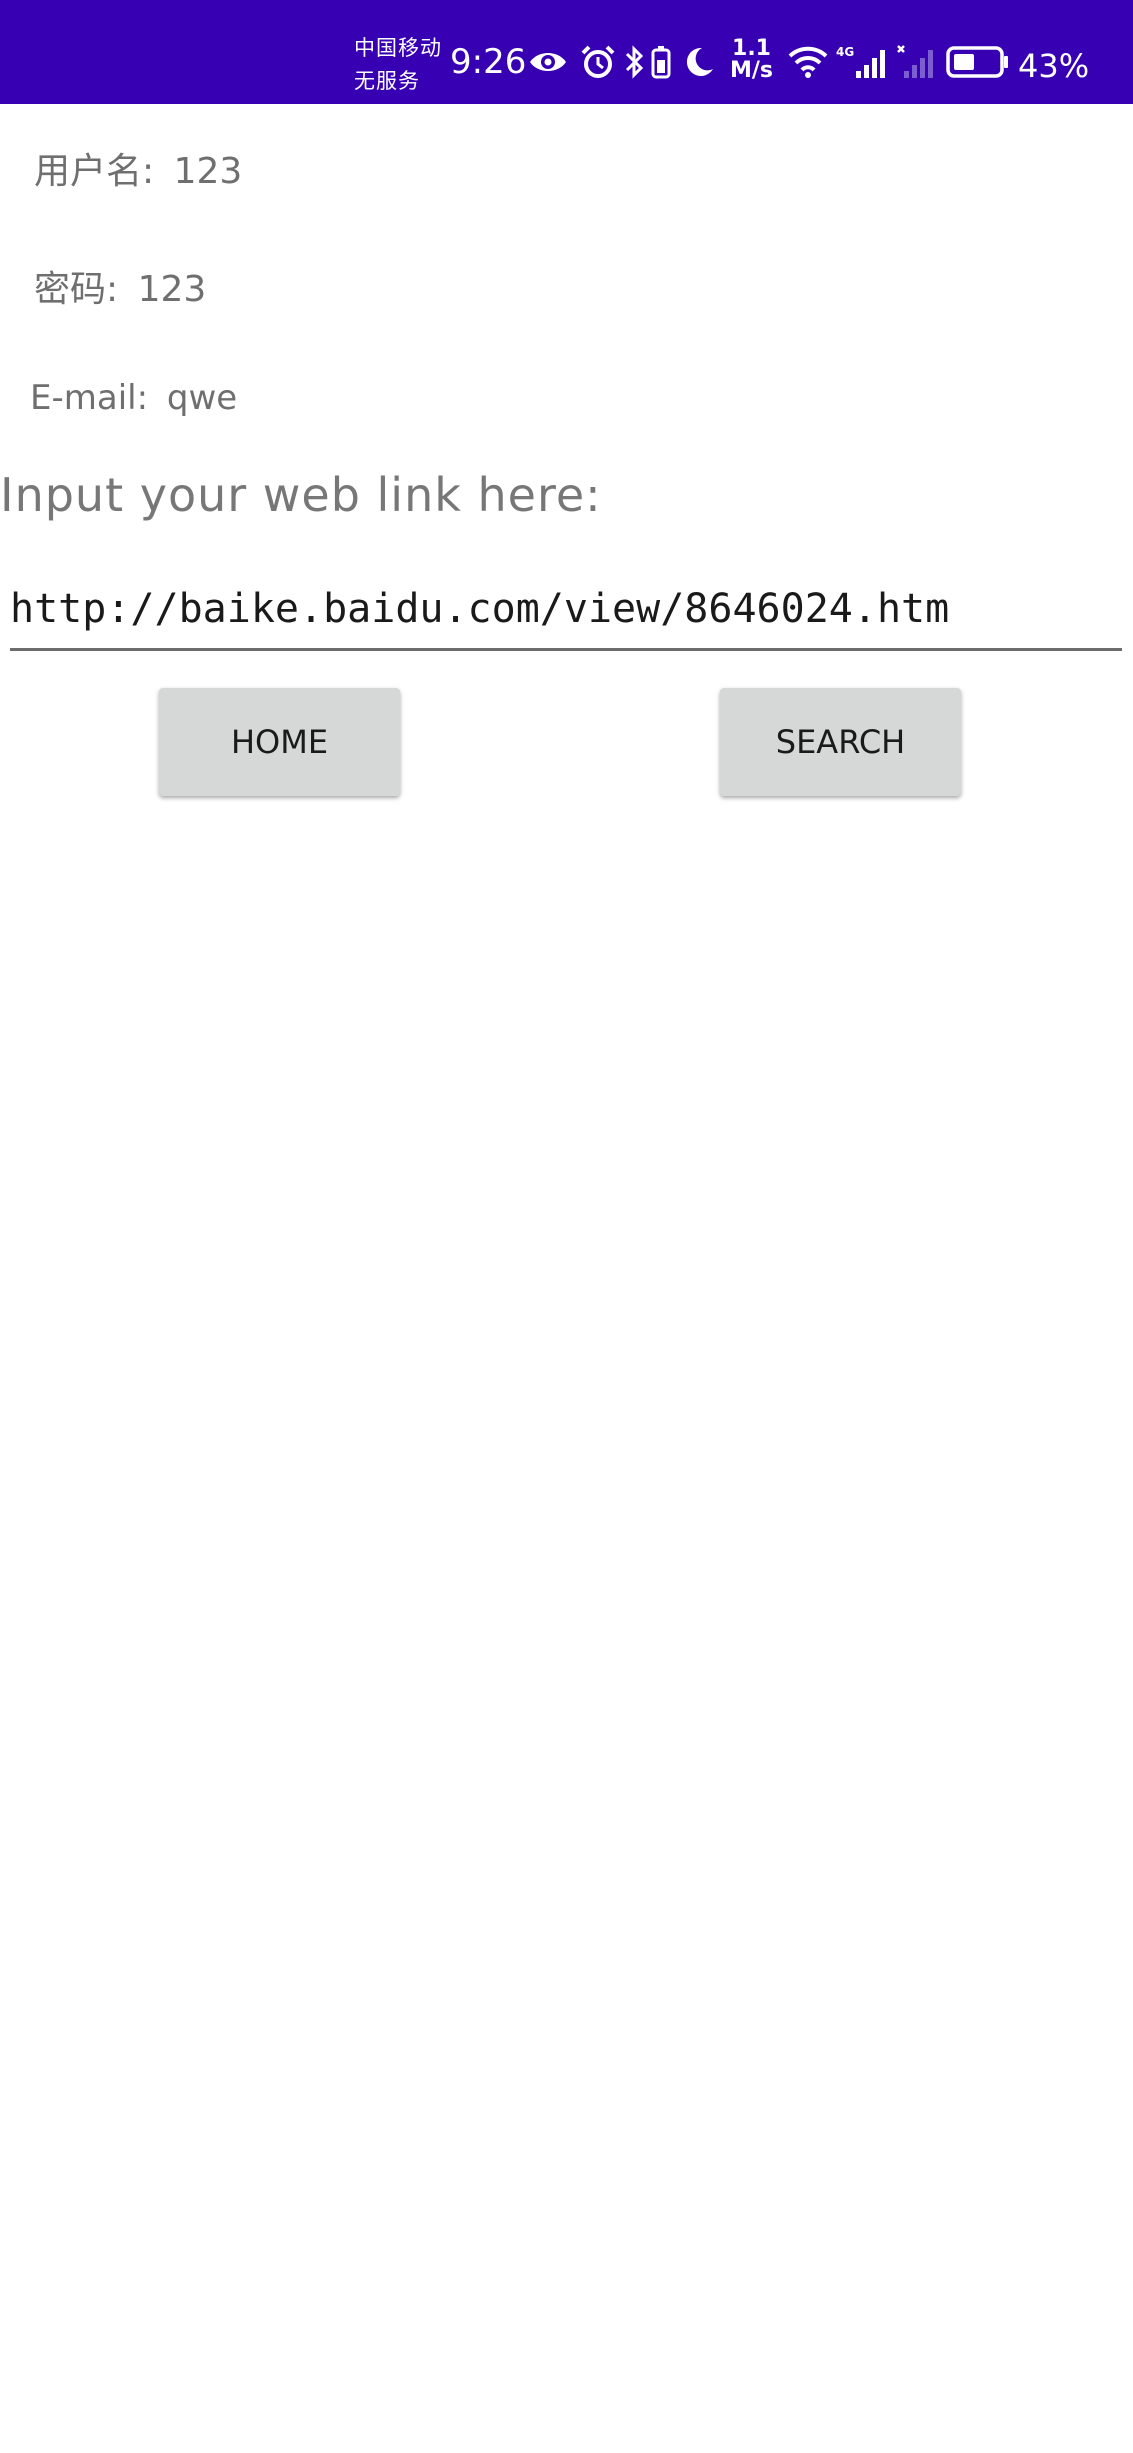  Describe the element at coordinates (488, 62) in the screenshot. I see `clock: 9:26` at that location.